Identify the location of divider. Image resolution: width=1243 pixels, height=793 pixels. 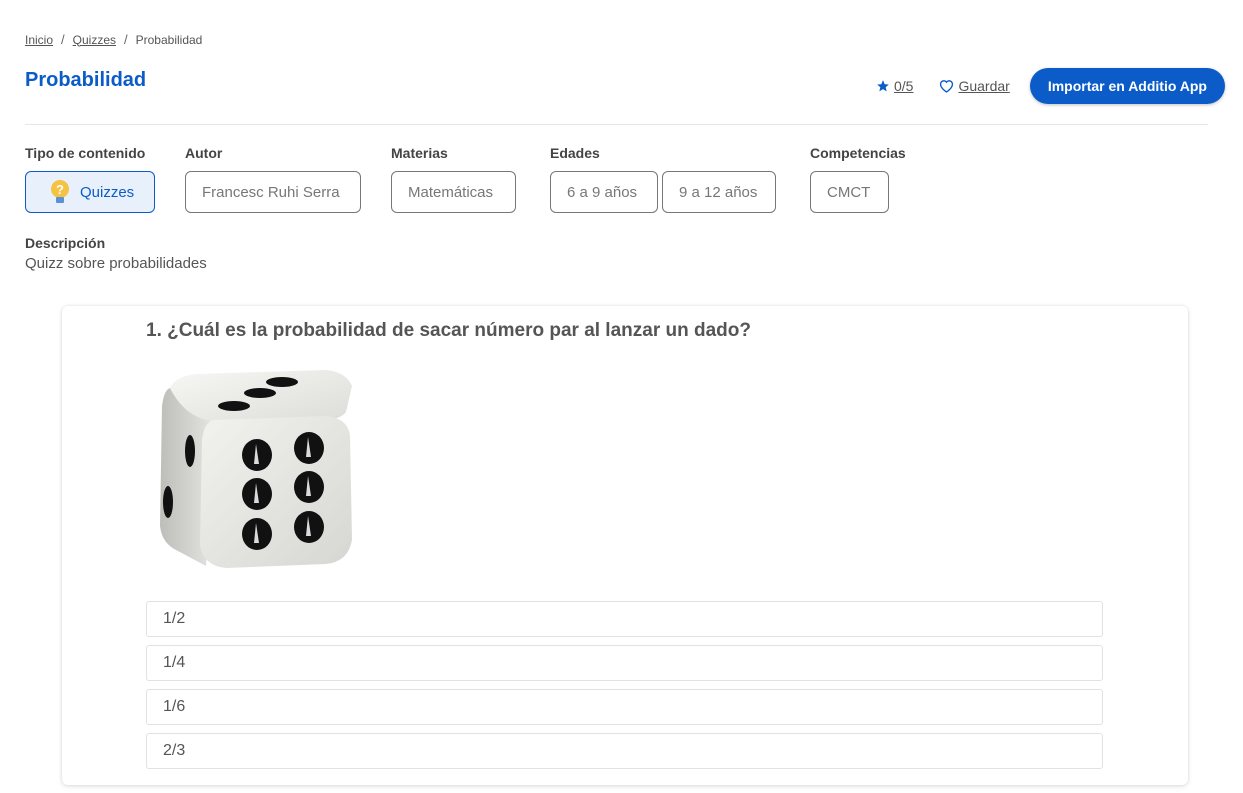
(616, 124).